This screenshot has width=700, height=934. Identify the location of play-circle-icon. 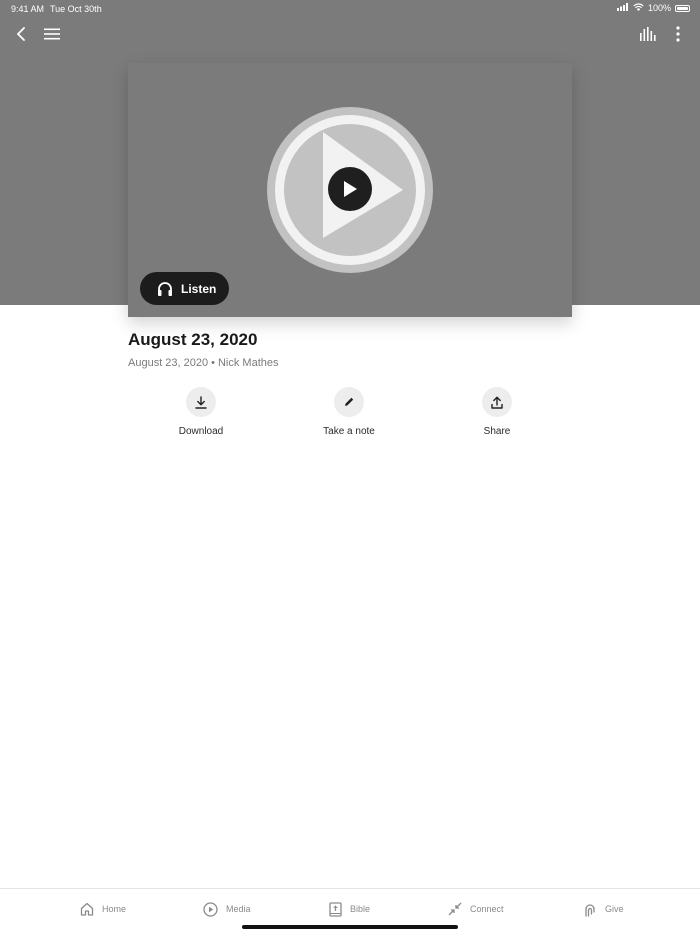
(210, 909).